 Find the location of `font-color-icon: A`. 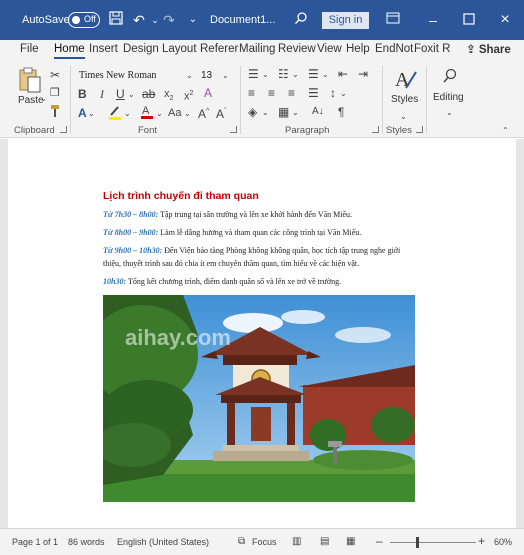

font-color-icon: A is located at coordinates (147, 112).